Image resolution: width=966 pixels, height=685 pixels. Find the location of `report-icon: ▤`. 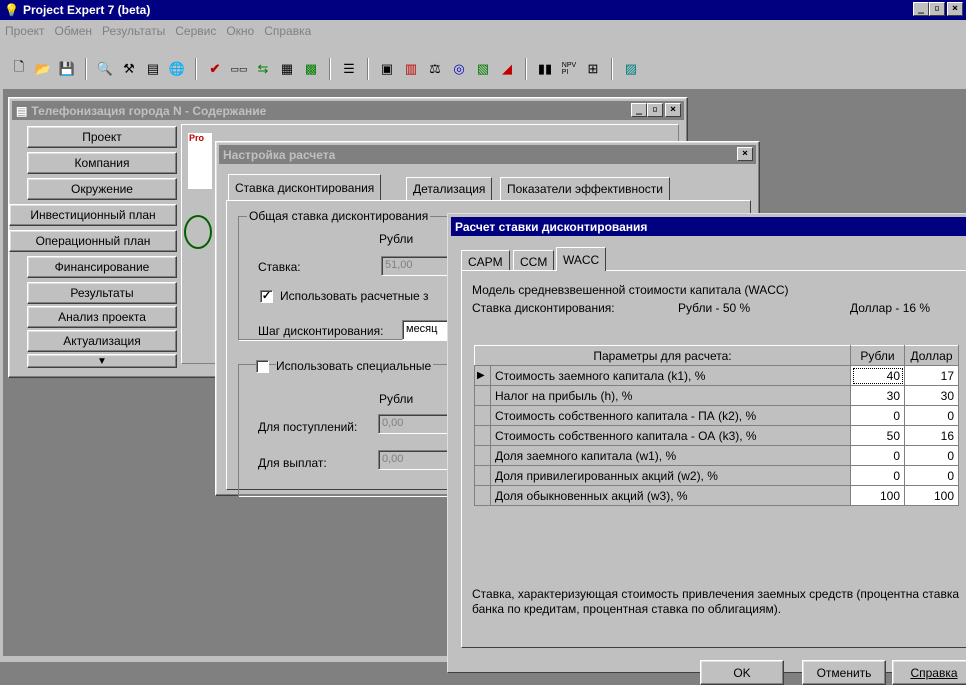

report-icon: ▤ is located at coordinates (153, 69).